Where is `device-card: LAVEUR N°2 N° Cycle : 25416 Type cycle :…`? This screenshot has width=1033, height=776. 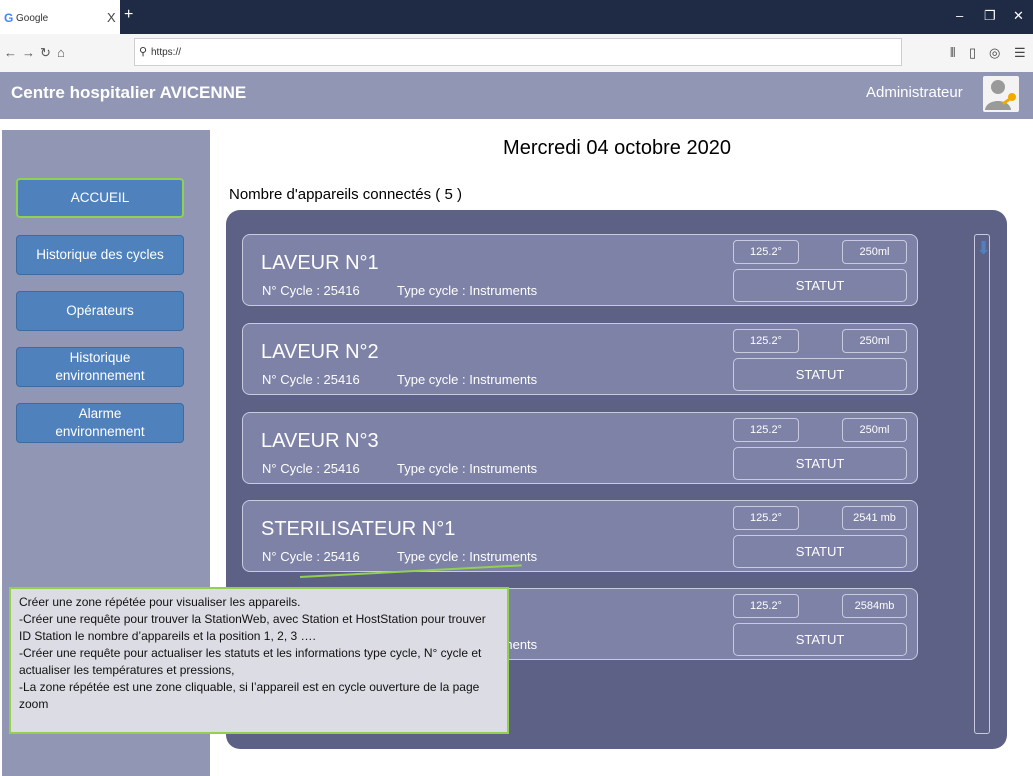 device-card: LAVEUR N°2 N° Cycle : 25416 Type cycle :… is located at coordinates (580, 359).